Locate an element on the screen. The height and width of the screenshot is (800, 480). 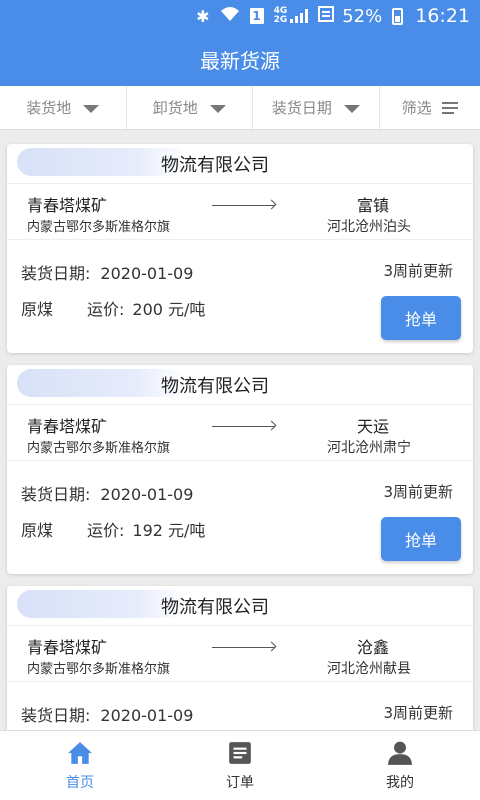
orders-icon is located at coordinates (240, 752).